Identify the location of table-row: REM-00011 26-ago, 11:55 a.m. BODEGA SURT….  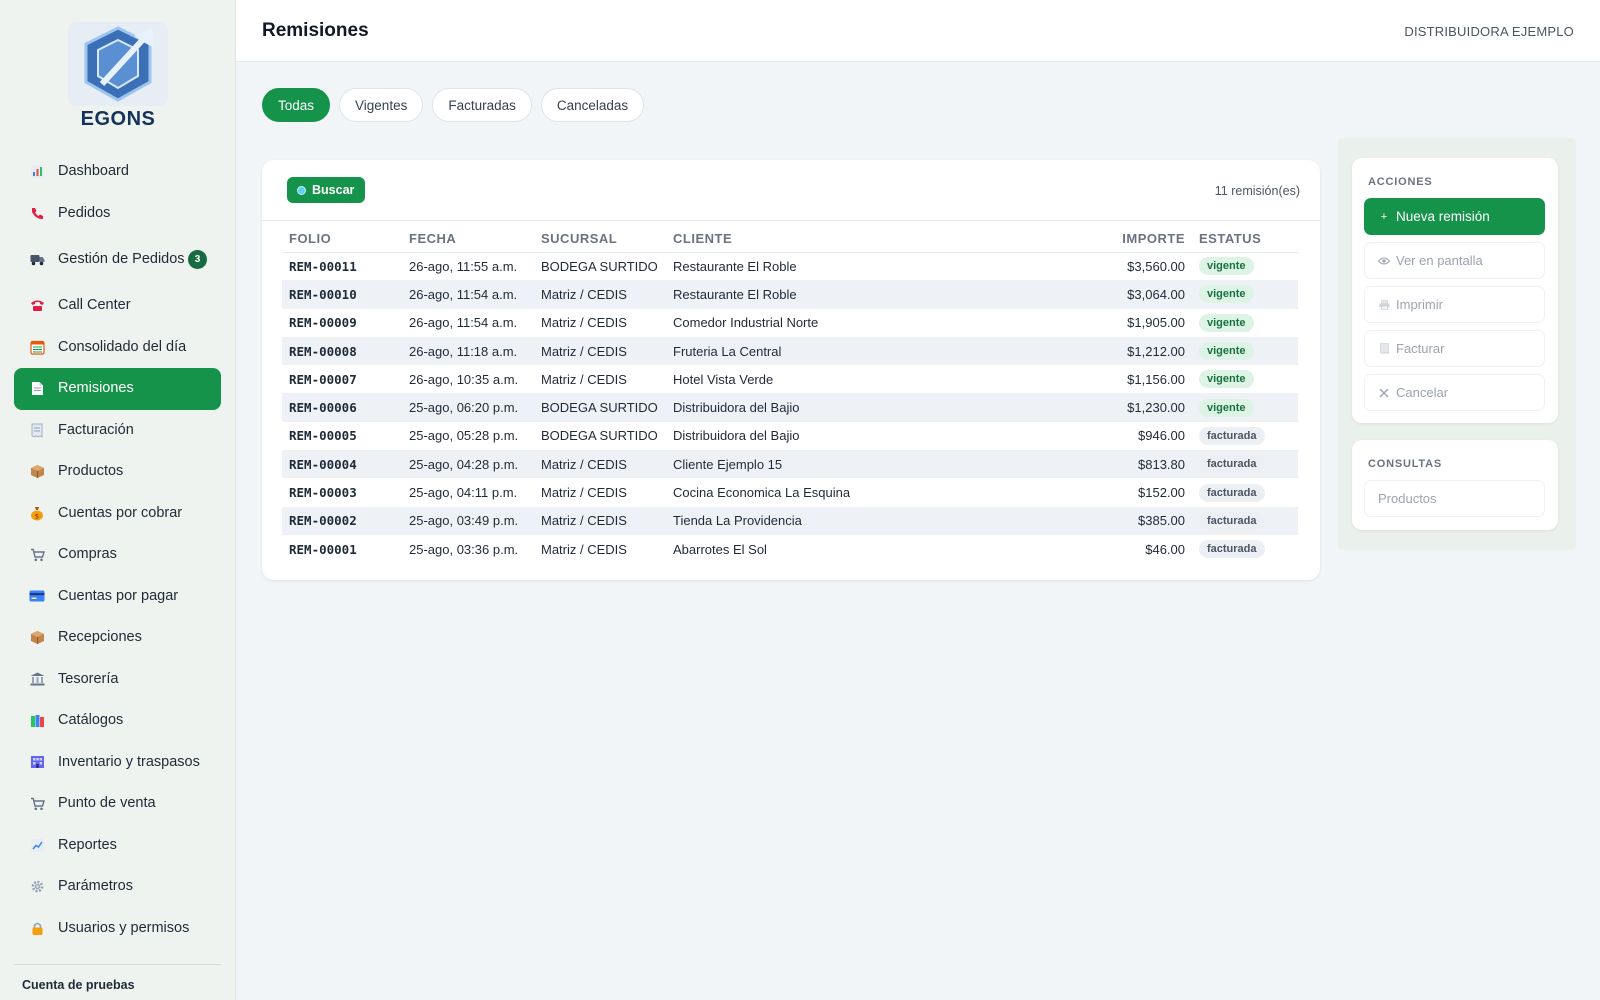
(790, 266).